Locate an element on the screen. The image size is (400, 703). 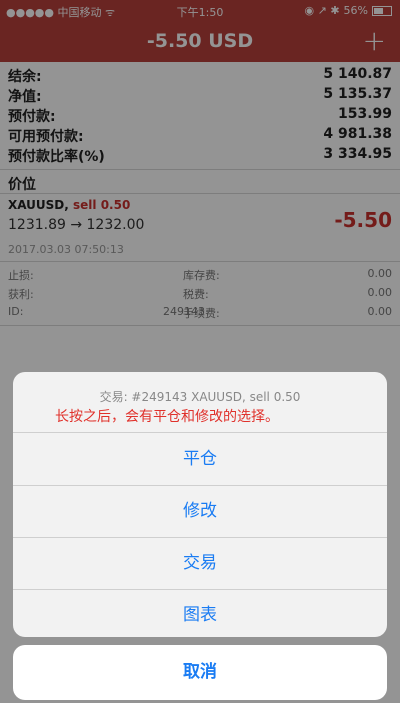
modify-button: 修改 is located at coordinates (200, 511).